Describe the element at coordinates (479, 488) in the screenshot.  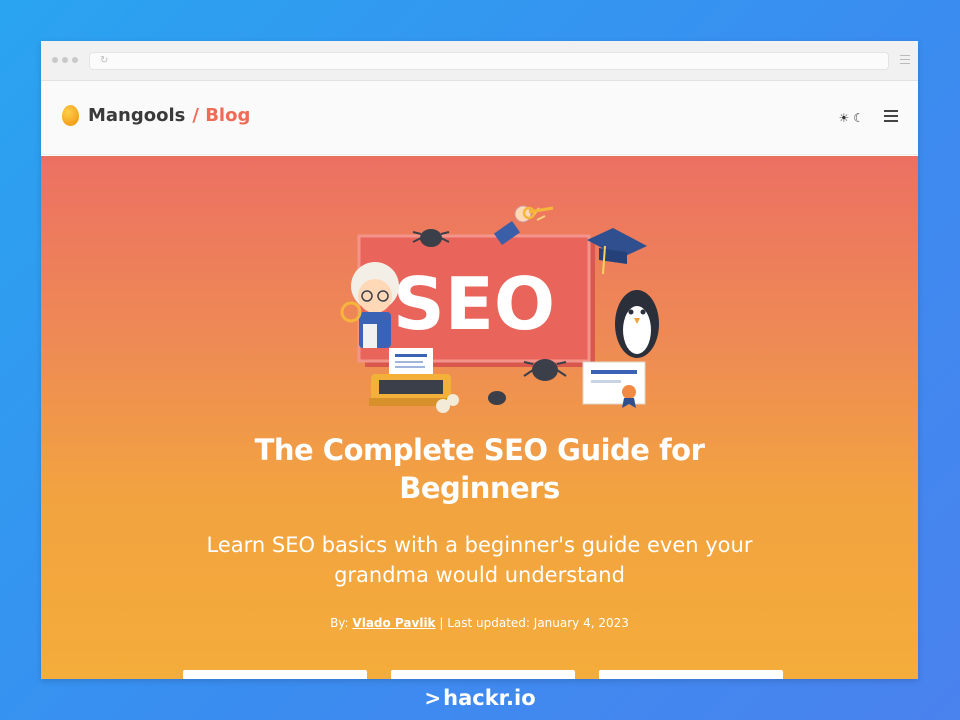
I see `title-line: Beginners` at that location.